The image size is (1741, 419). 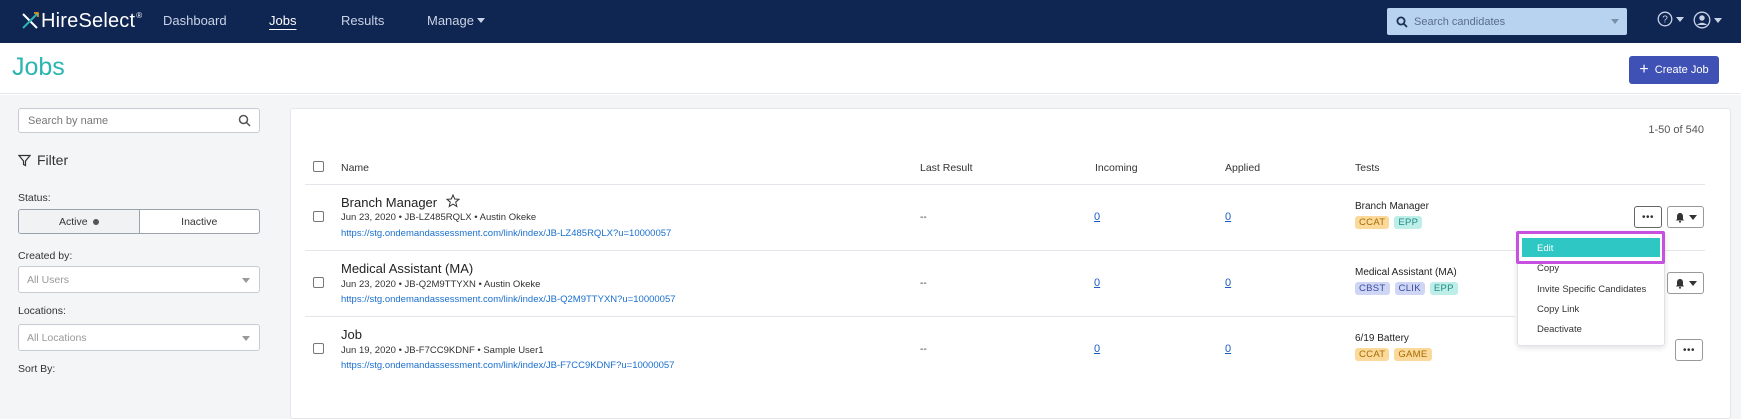 I want to click on menu-item-copy: Copy, so click(x=1548, y=268).